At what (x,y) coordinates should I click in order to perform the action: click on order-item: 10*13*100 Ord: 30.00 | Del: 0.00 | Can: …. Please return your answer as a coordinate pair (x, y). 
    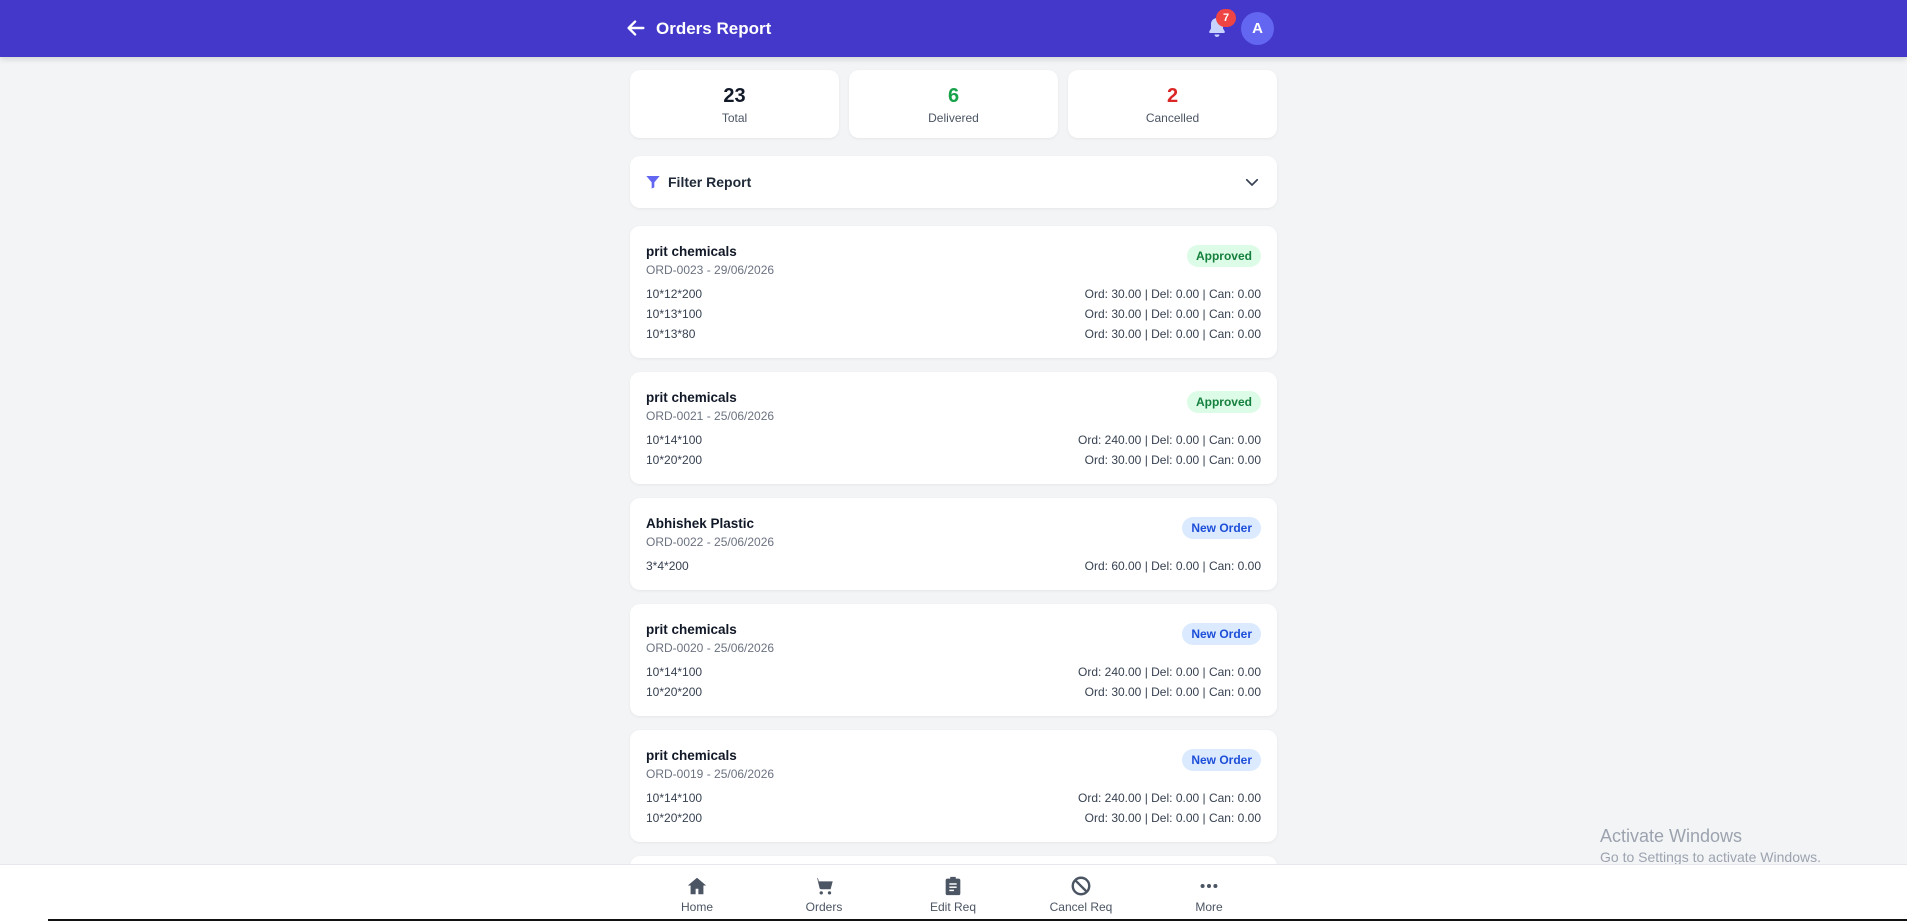
    Looking at the image, I should click on (953, 315).